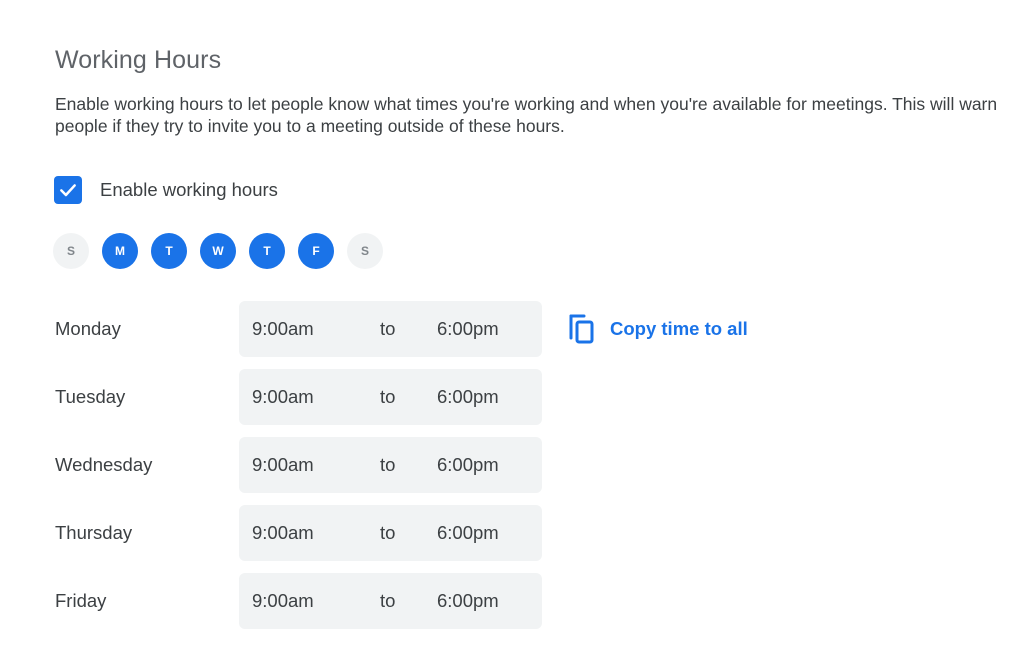 The height and width of the screenshot is (654, 1024). I want to click on day-toggle-wednesday: W, so click(218, 251).